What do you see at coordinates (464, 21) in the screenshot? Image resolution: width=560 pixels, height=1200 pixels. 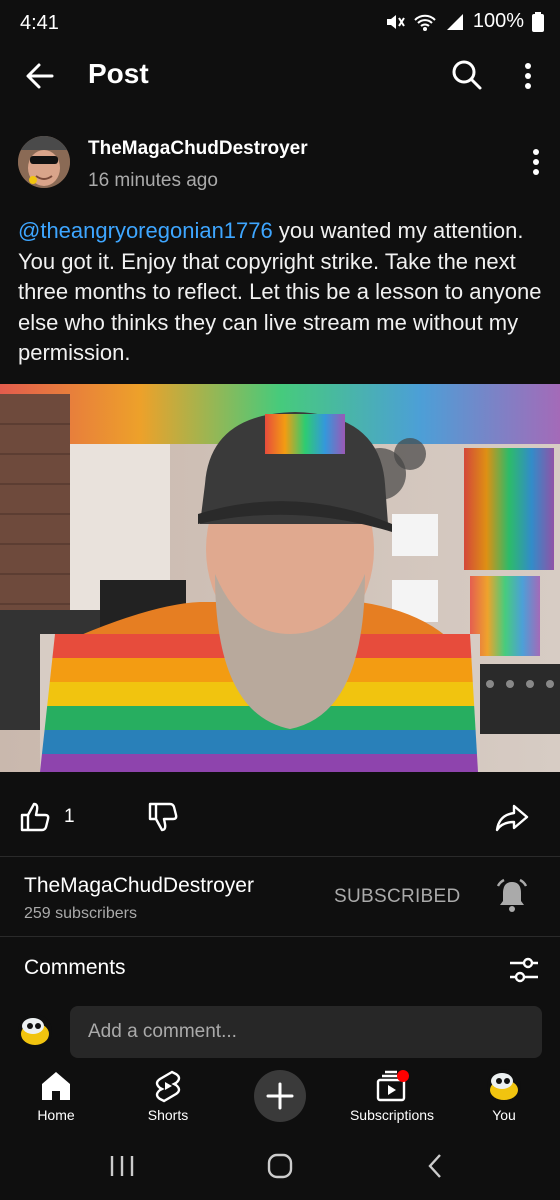 I see `status-icons: 100%` at bounding box center [464, 21].